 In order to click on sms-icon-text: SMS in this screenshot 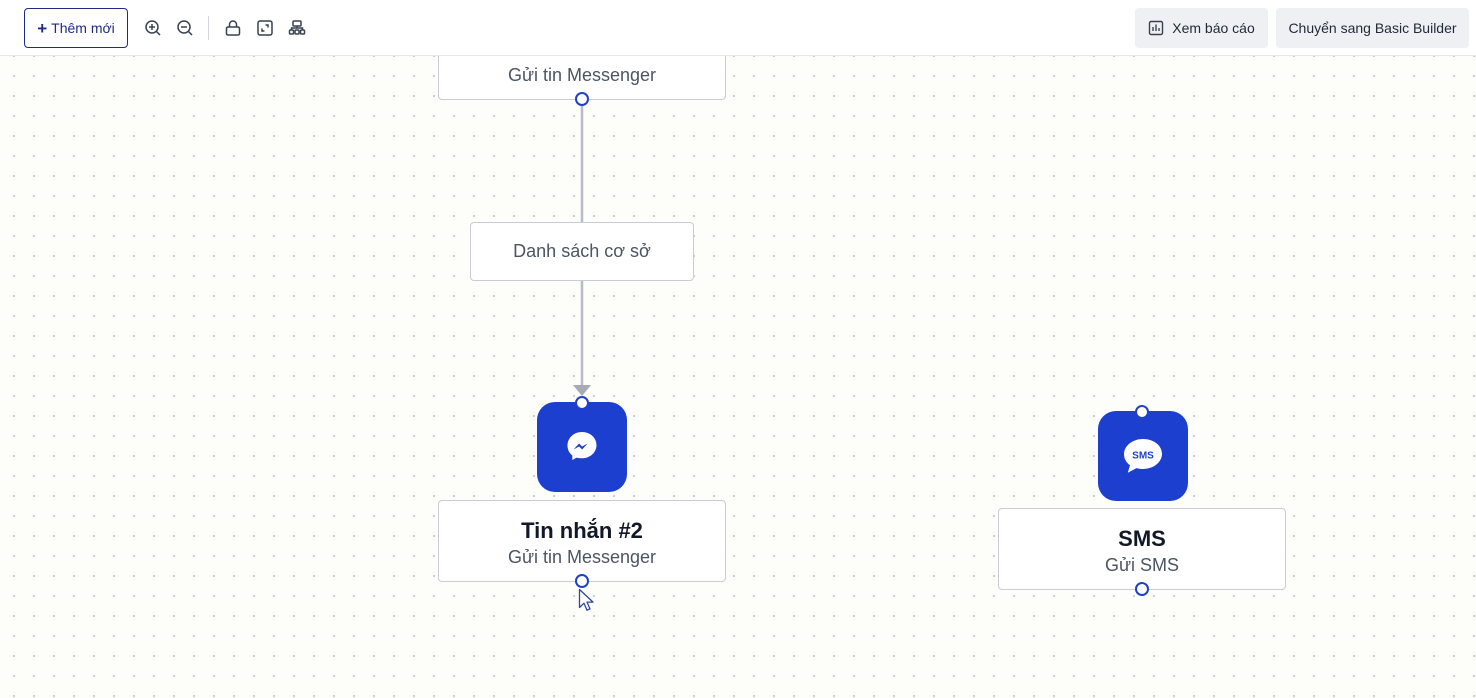, I will do `click(1143, 456)`.